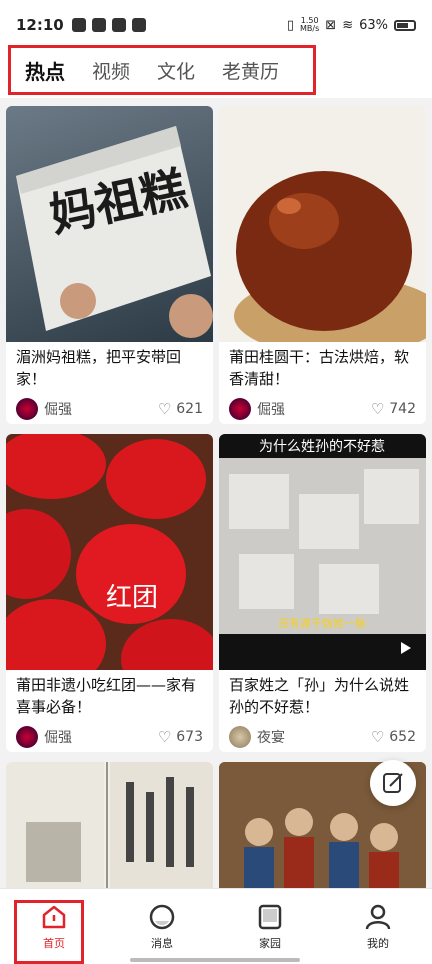  I want to click on red-cake-image: 红团, so click(109, 552).